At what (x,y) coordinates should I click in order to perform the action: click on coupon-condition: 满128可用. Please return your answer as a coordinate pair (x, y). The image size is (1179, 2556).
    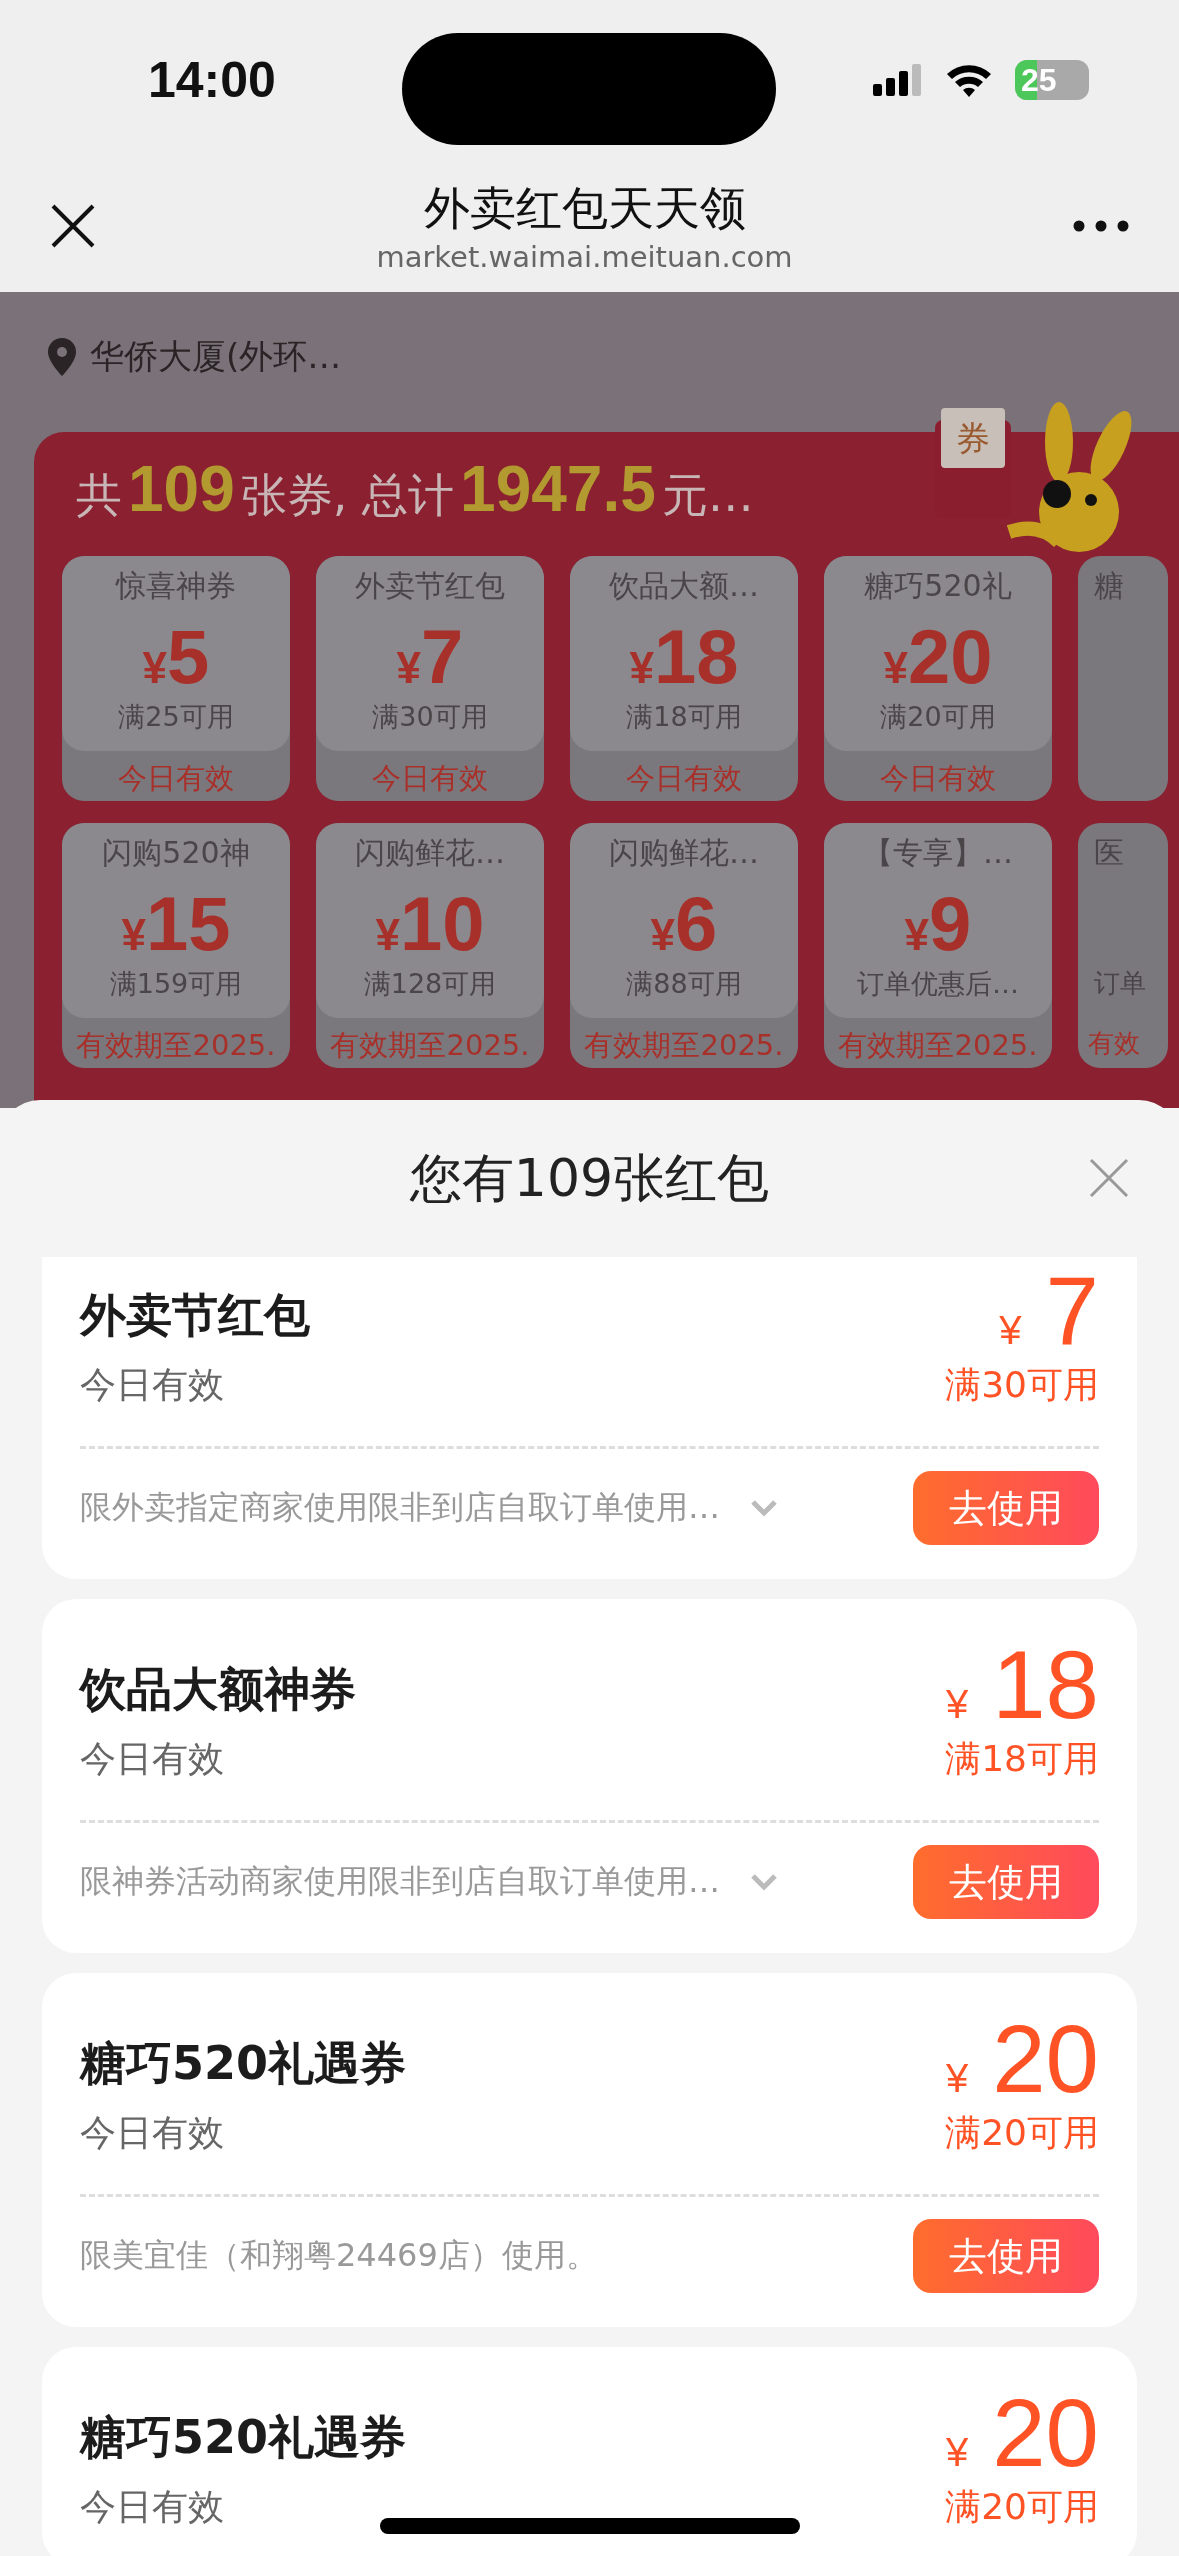
    Looking at the image, I should click on (430, 984).